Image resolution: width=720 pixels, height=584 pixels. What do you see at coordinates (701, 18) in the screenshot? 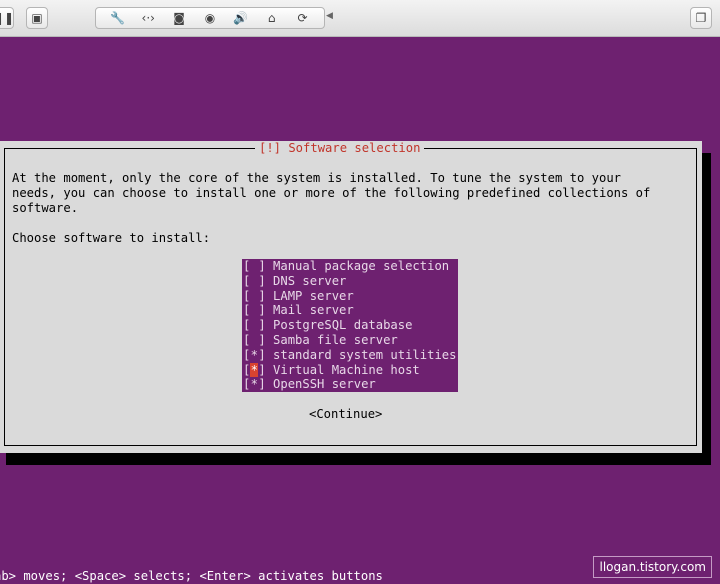
I see `restore-icon: ❐` at bounding box center [701, 18].